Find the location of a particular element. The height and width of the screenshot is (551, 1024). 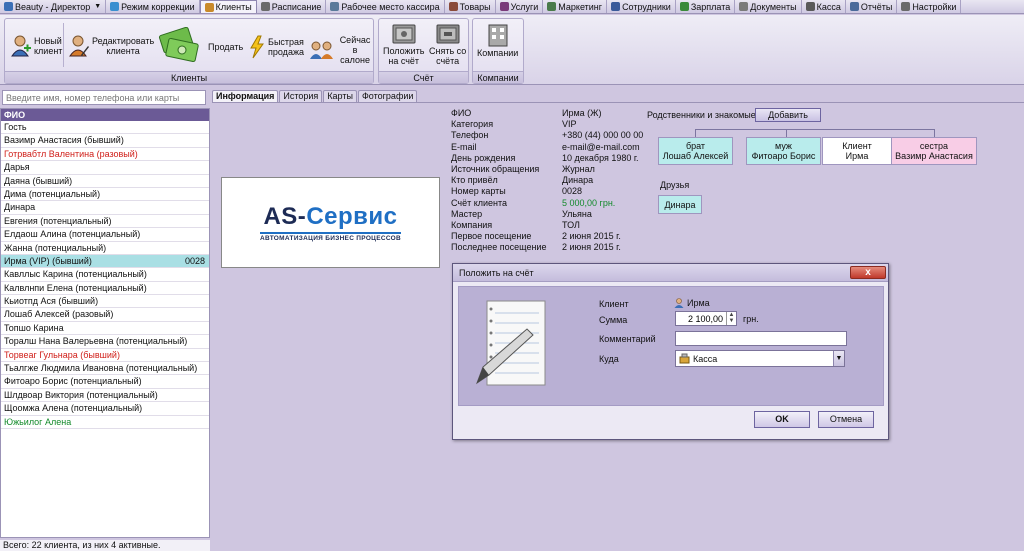

list-item: Ирма (VIP) (бывший) 0028 is located at coordinates (105, 261).